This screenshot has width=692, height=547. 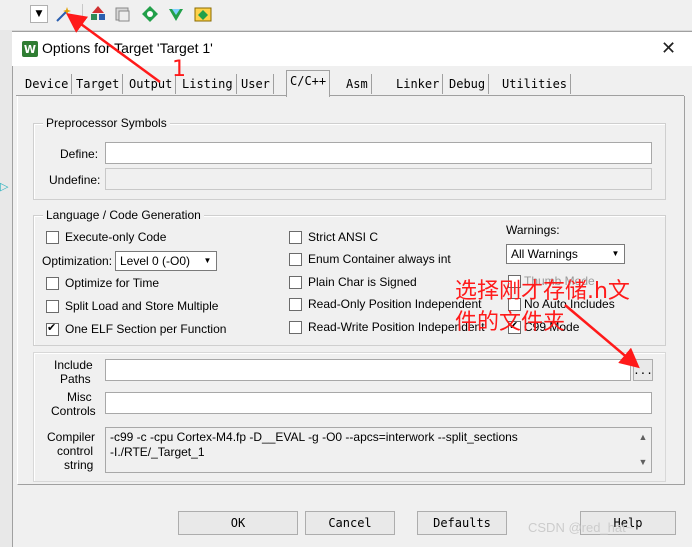 I want to click on arrow-to-options-button, so click(x=113, y=48).